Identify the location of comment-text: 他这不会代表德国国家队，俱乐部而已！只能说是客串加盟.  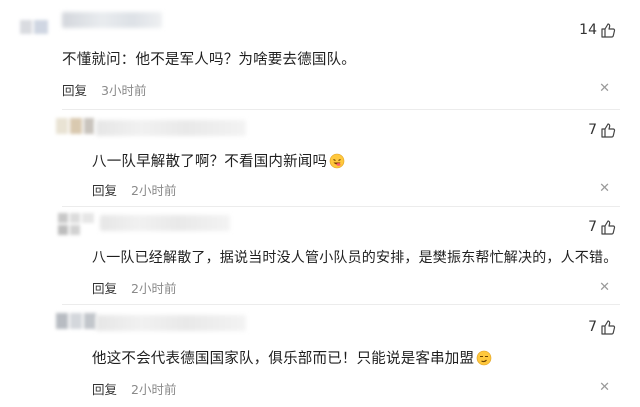
(292, 358).